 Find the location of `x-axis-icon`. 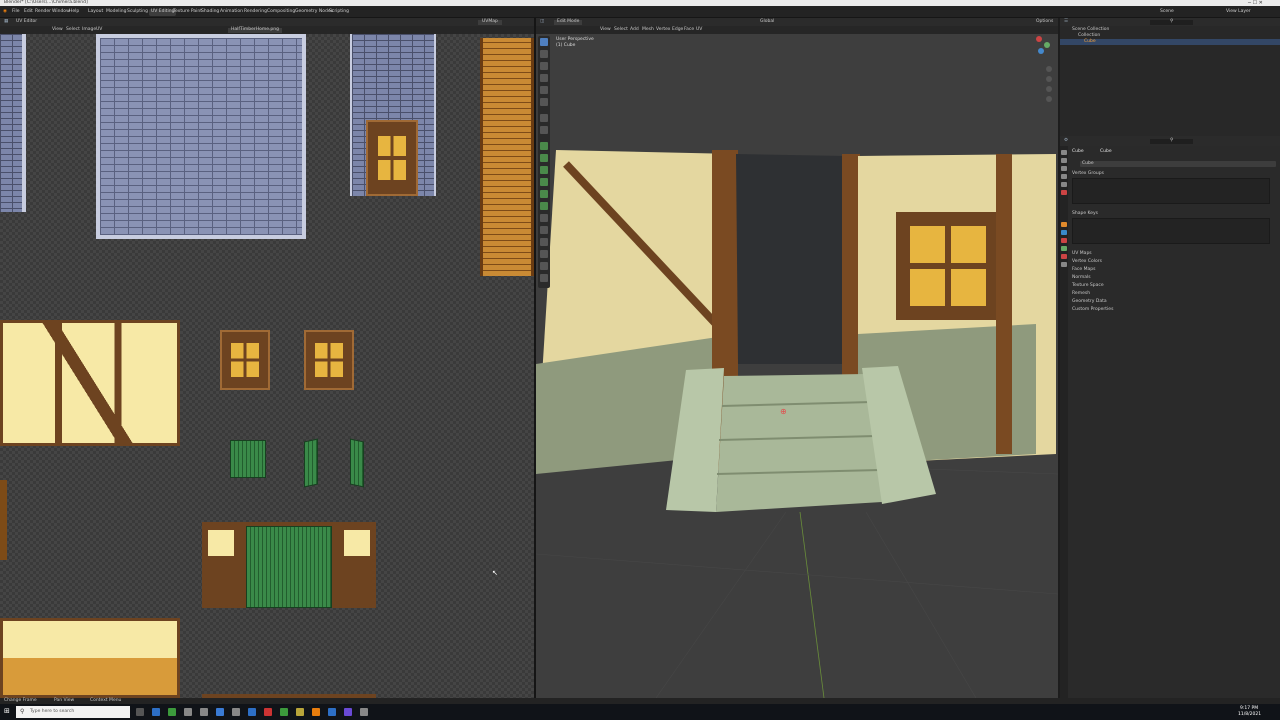

x-axis-icon is located at coordinates (1039, 39).